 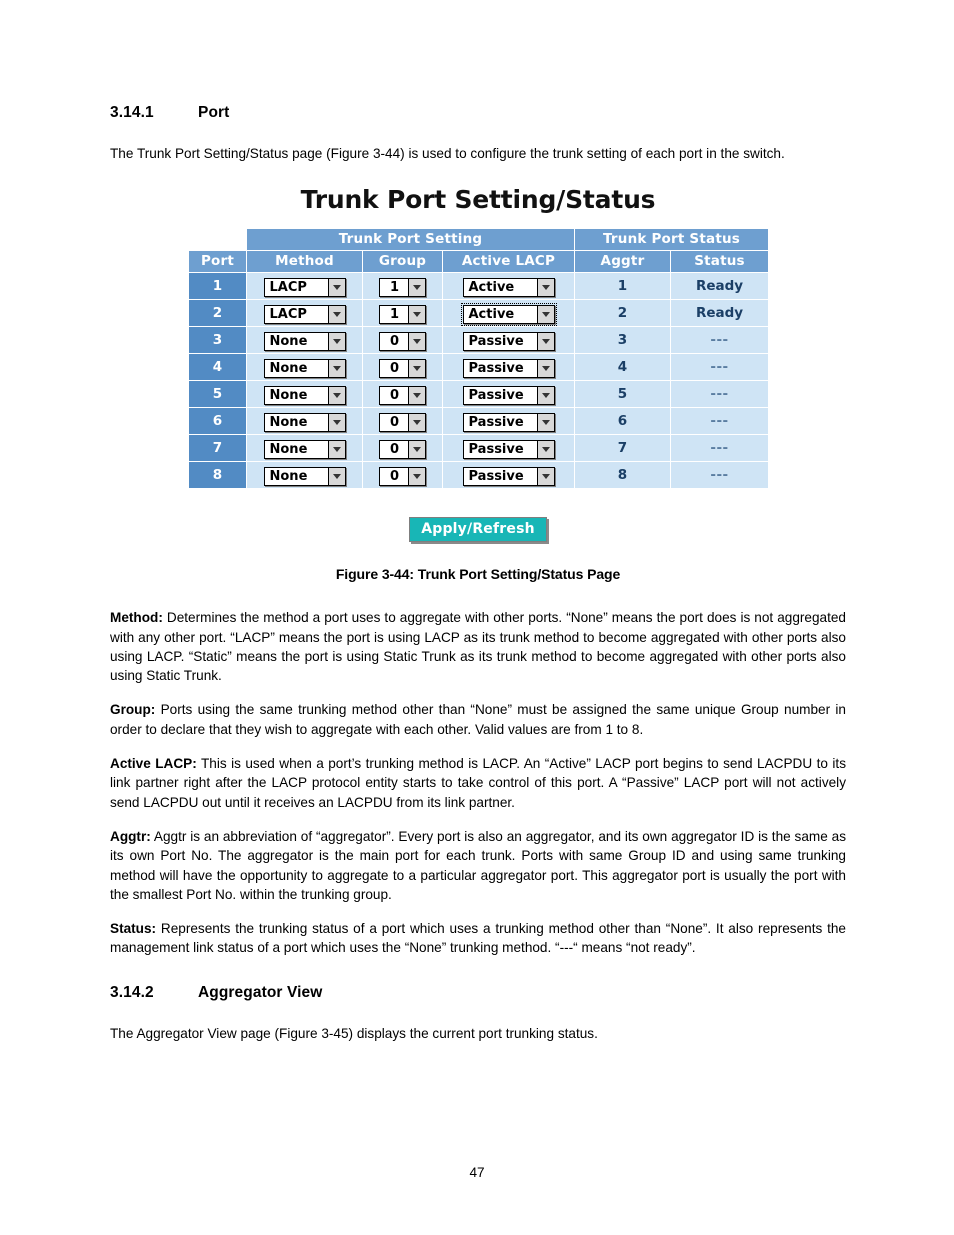 I want to click on cell-status: Ready, so click(x=719, y=286).